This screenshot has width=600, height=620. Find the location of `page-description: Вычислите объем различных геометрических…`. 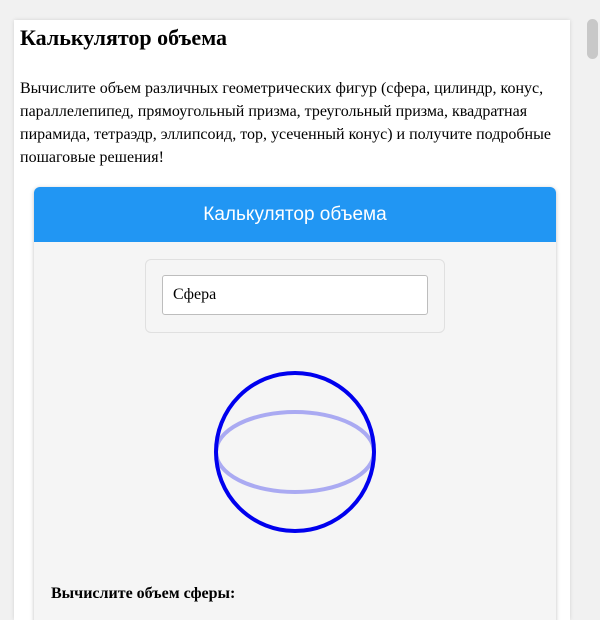

page-description: Вычислите объем различных геометрических… is located at coordinates (285, 123).